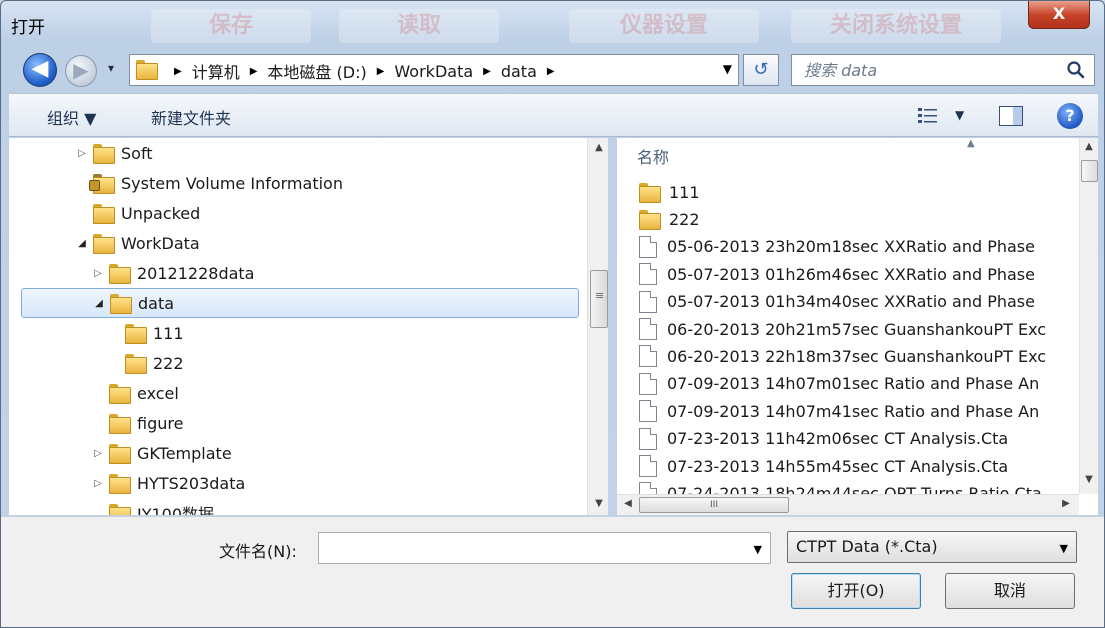 This screenshot has height=628, width=1105. What do you see at coordinates (294, 213) in the screenshot?
I see `tree-item: Unpacked` at bounding box center [294, 213].